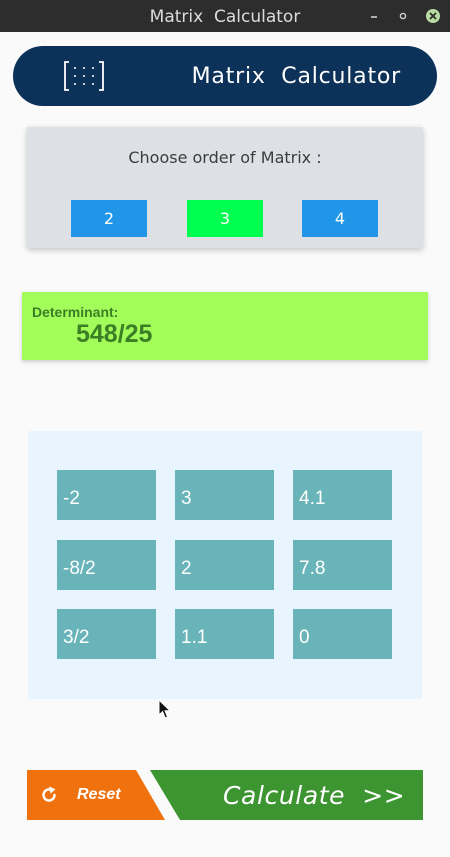  I want to click on matrix-bracket-icon, so click(84, 76).